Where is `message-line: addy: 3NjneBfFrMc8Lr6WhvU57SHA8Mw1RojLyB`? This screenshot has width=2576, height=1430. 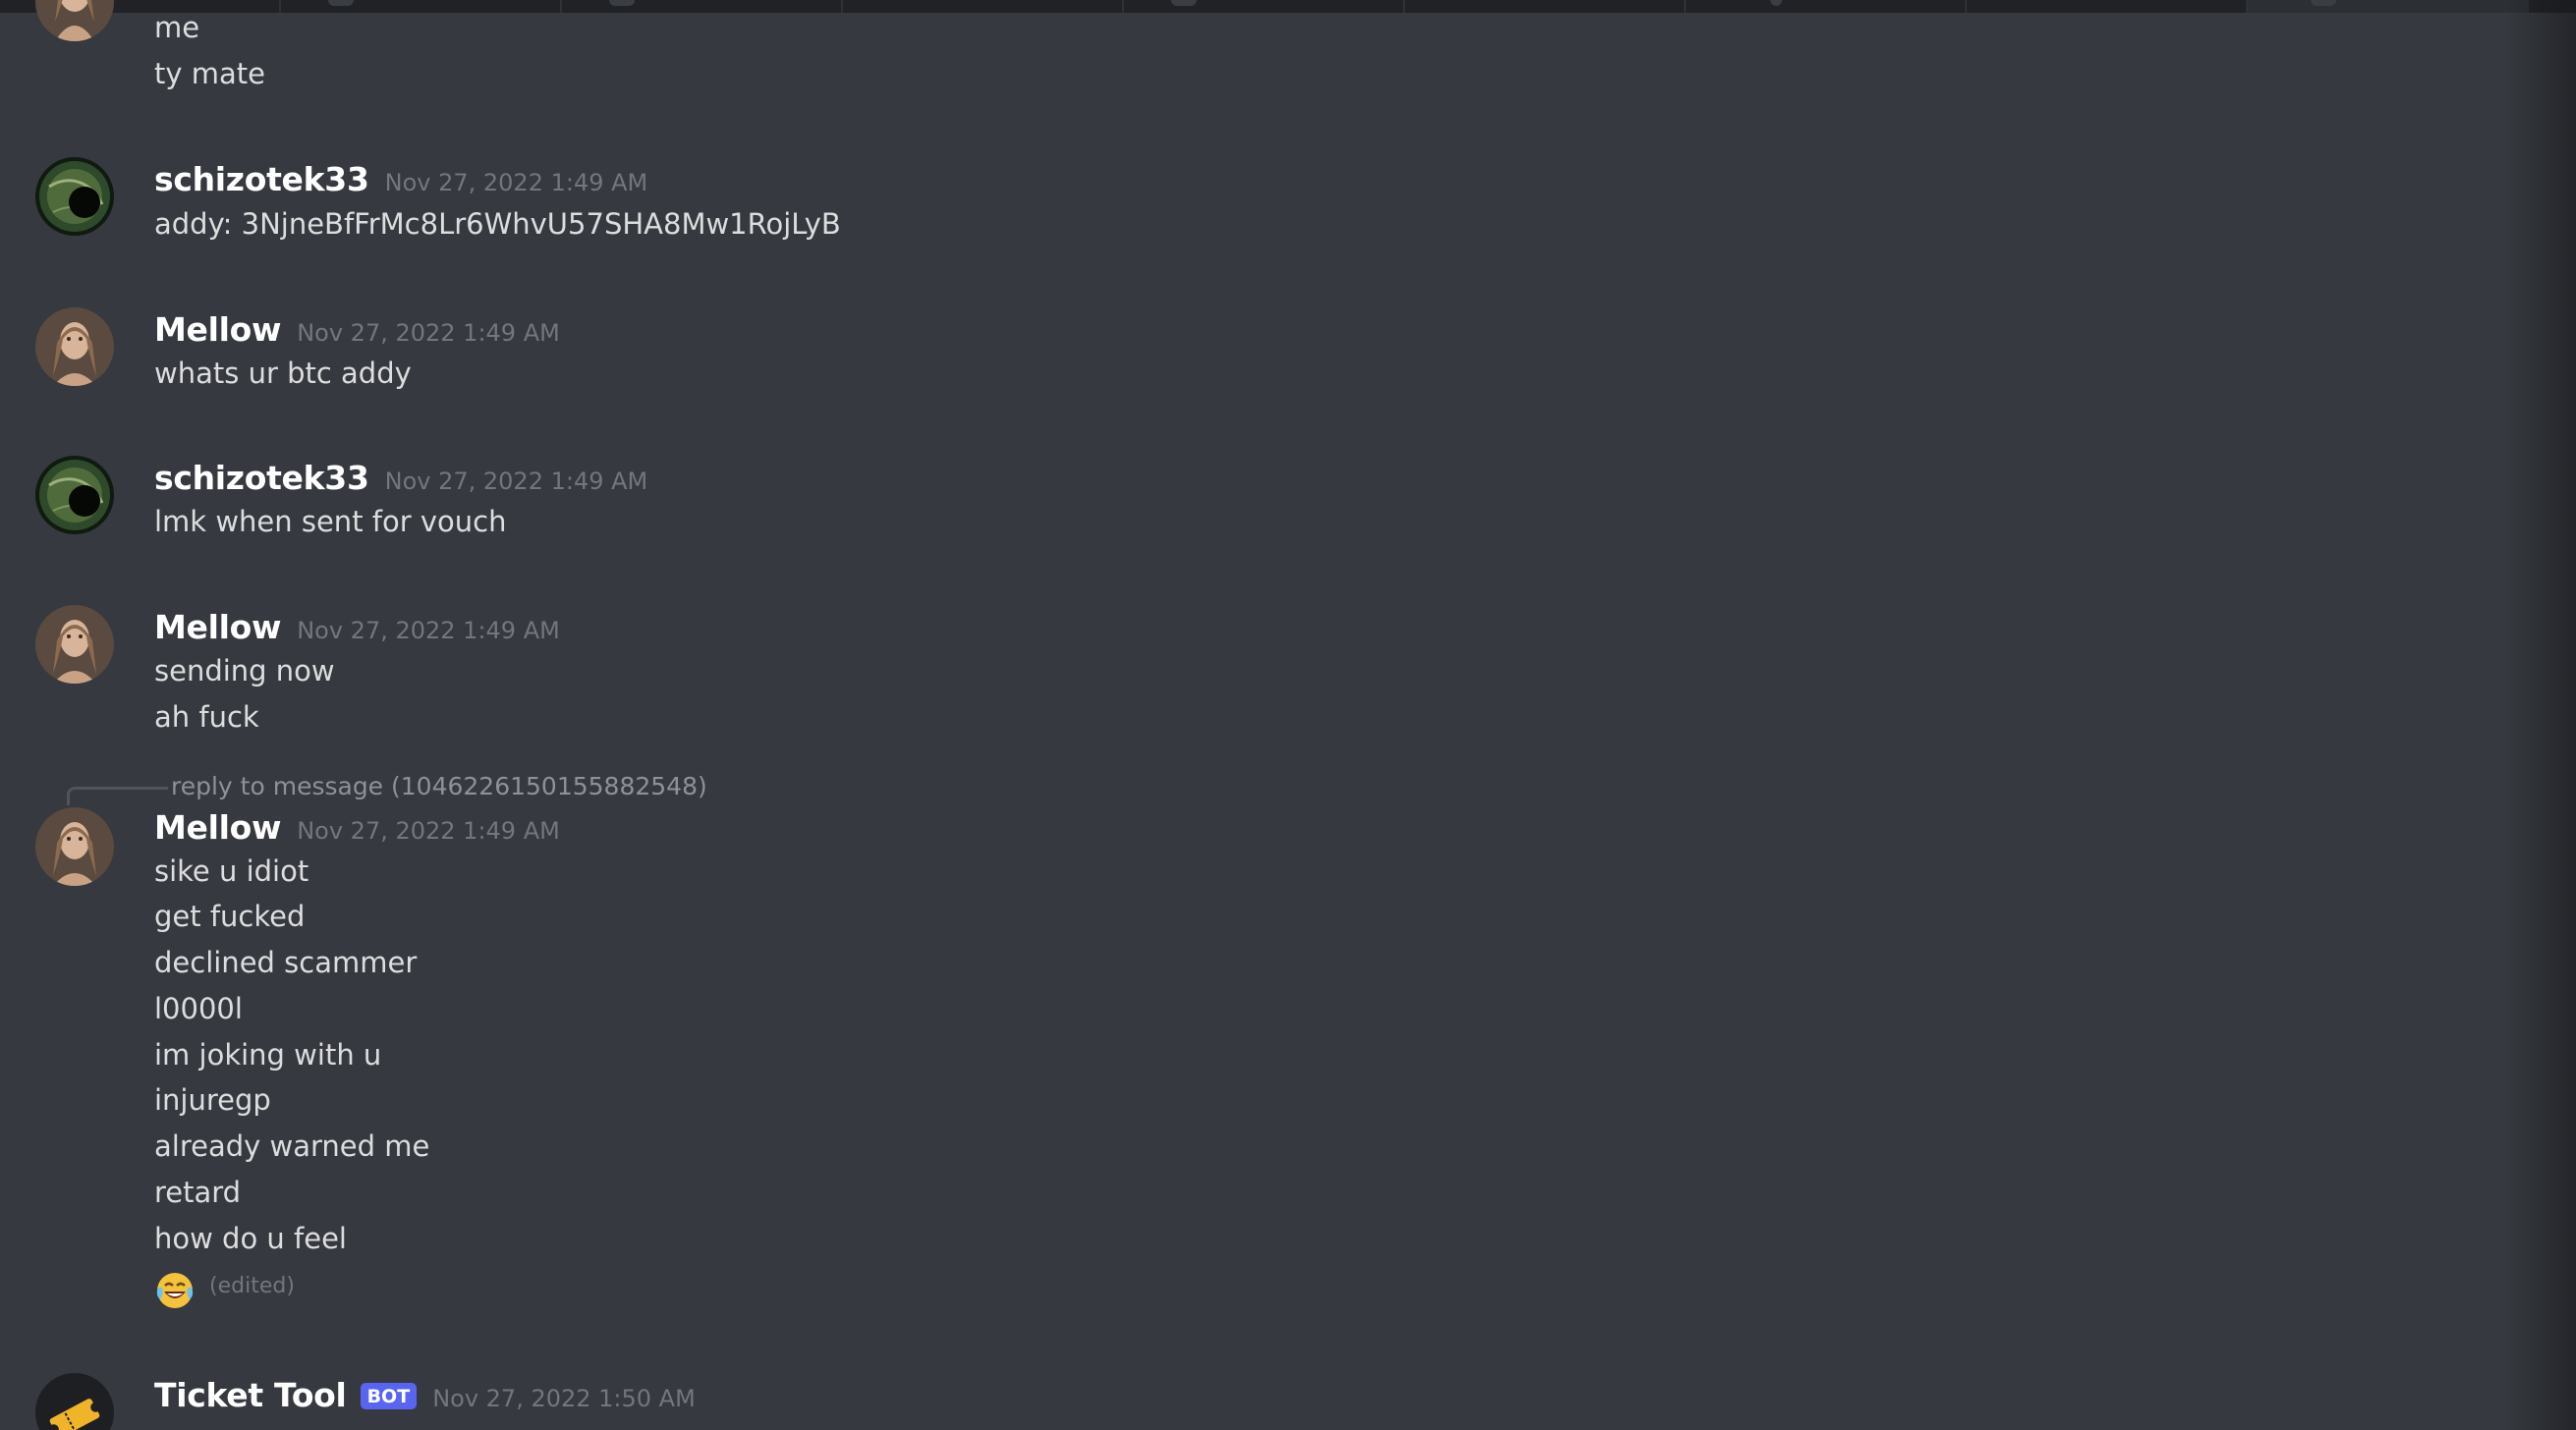
message-line: addy: 3NjneBfFrMc8Lr6WhvU57SHA8Mw1RojLyB is located at coordinates (497, 224).